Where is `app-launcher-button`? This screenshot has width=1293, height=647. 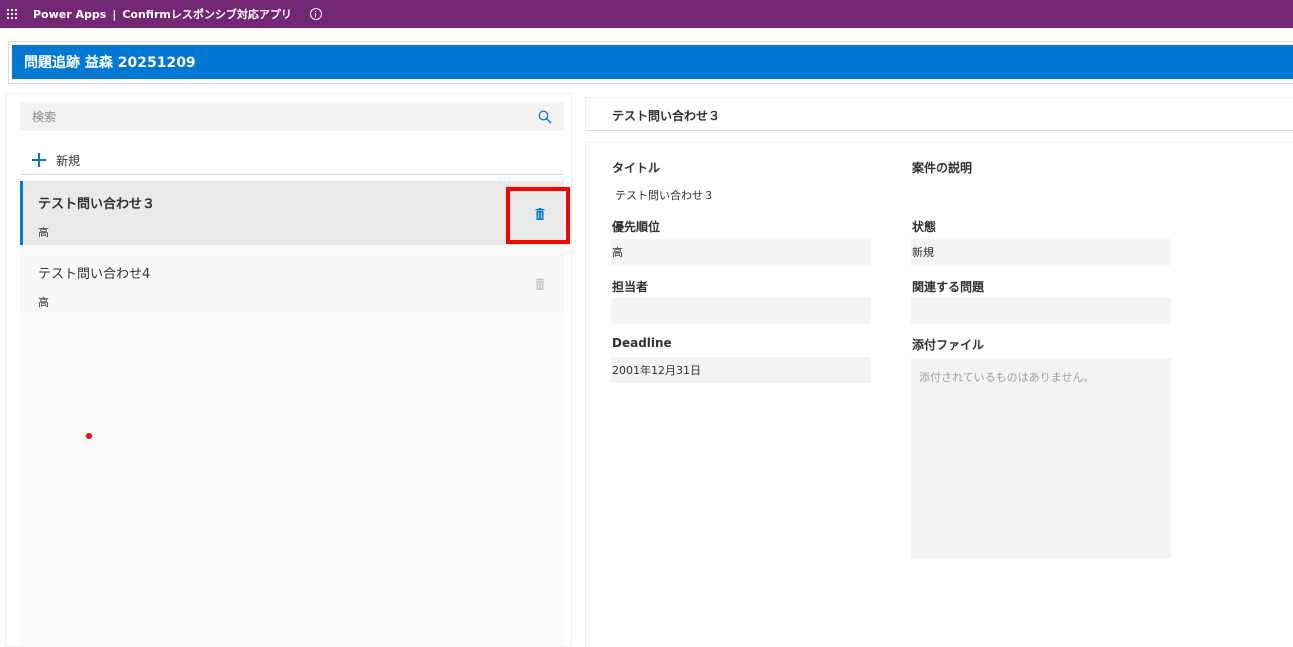
app-launcher-button is located at coordinates (12, 14).